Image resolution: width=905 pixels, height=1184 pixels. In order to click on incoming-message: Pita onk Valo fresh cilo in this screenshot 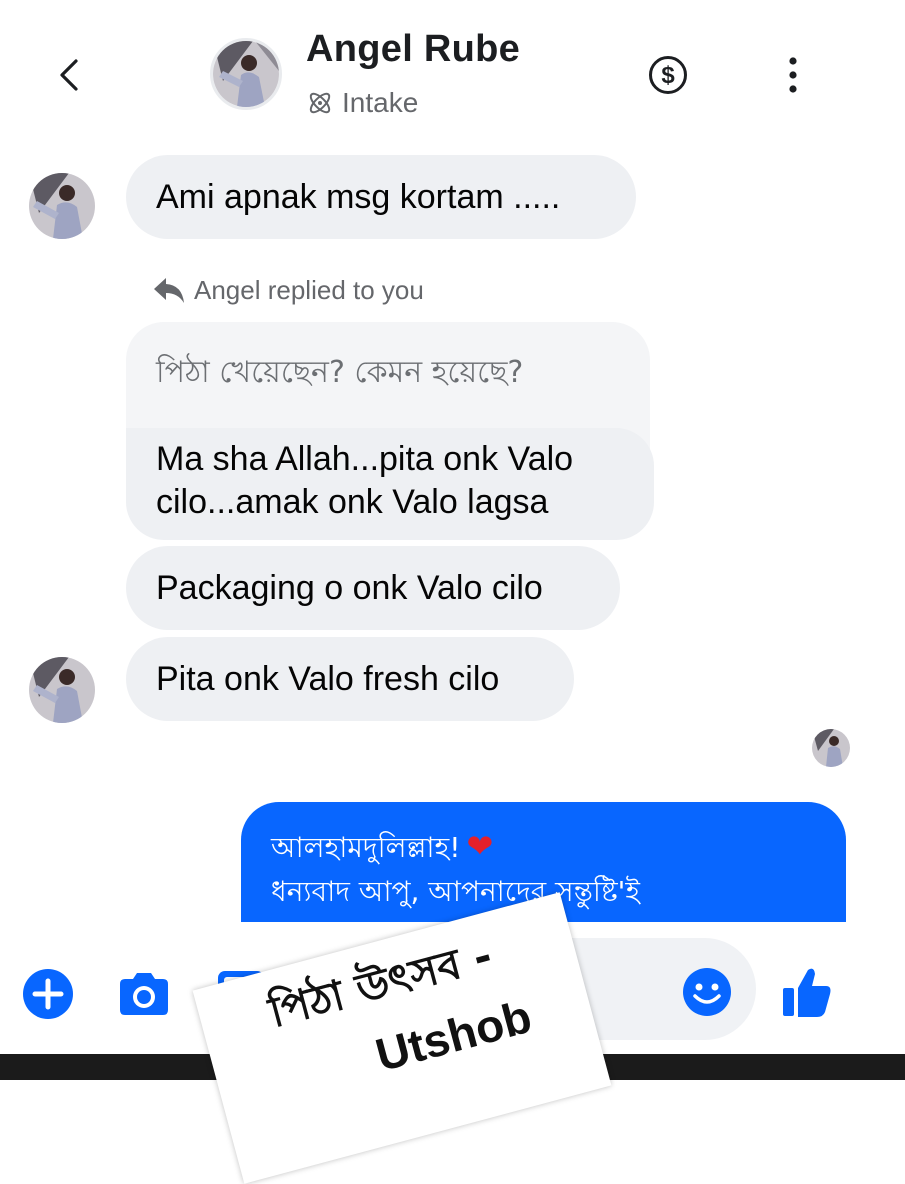, I will do `click(350, 679)`.